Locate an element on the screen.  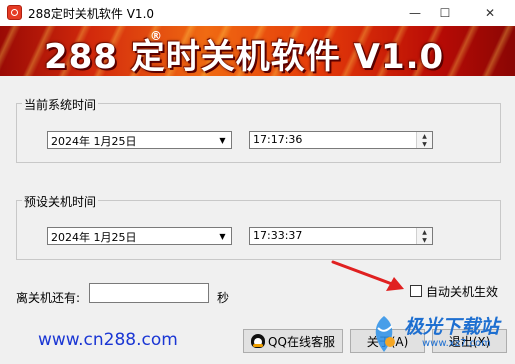
watermark-text: 极光下载站 is located at coordinates (452, 327).